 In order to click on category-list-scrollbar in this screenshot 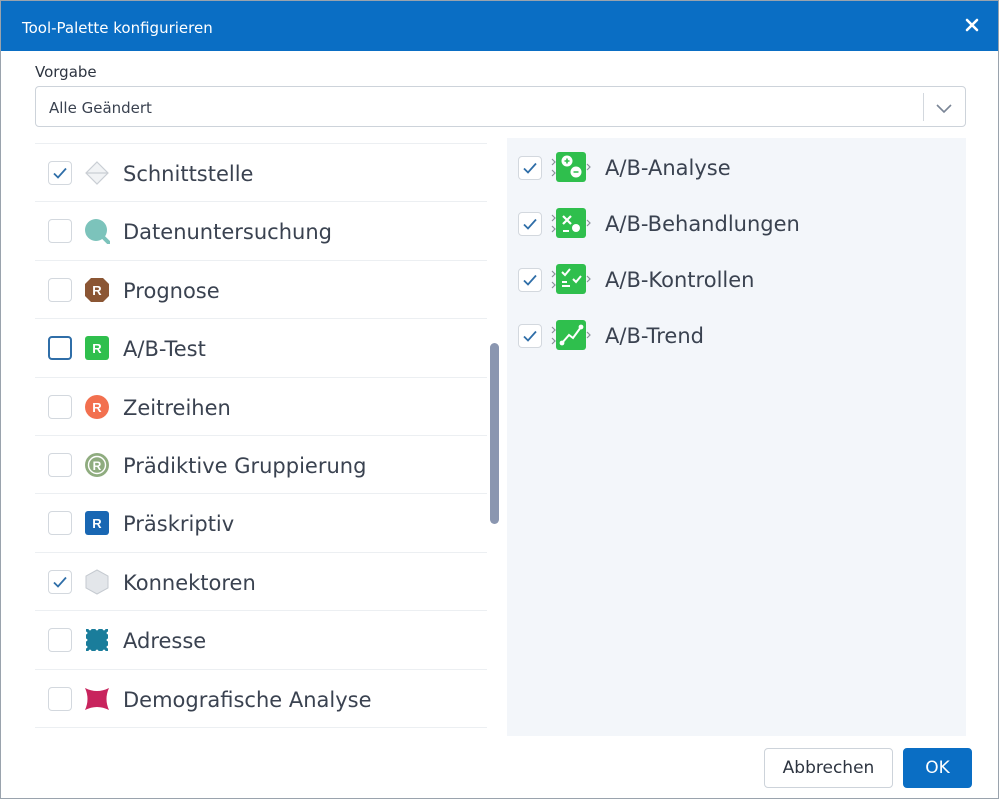, I will do `click(494, 433)`.